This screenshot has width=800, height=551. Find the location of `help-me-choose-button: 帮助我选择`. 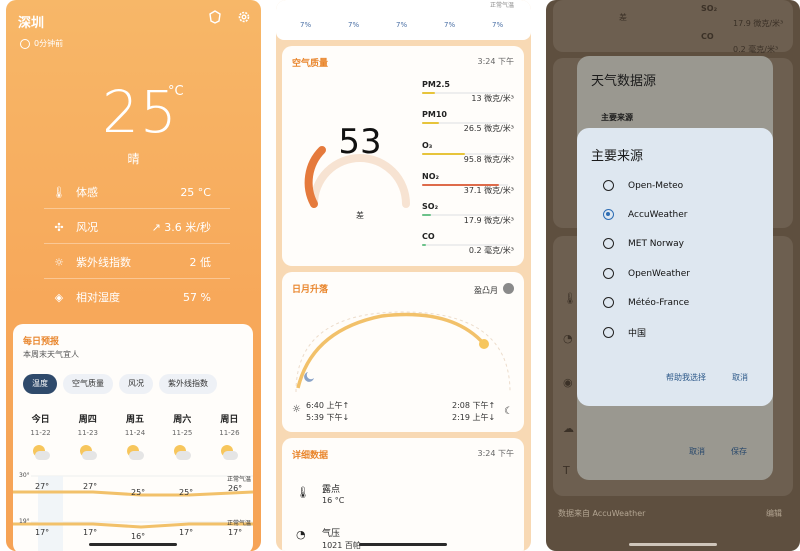

help-me-choose-button: 帮助我选择 is located at coordinates (686, 377).